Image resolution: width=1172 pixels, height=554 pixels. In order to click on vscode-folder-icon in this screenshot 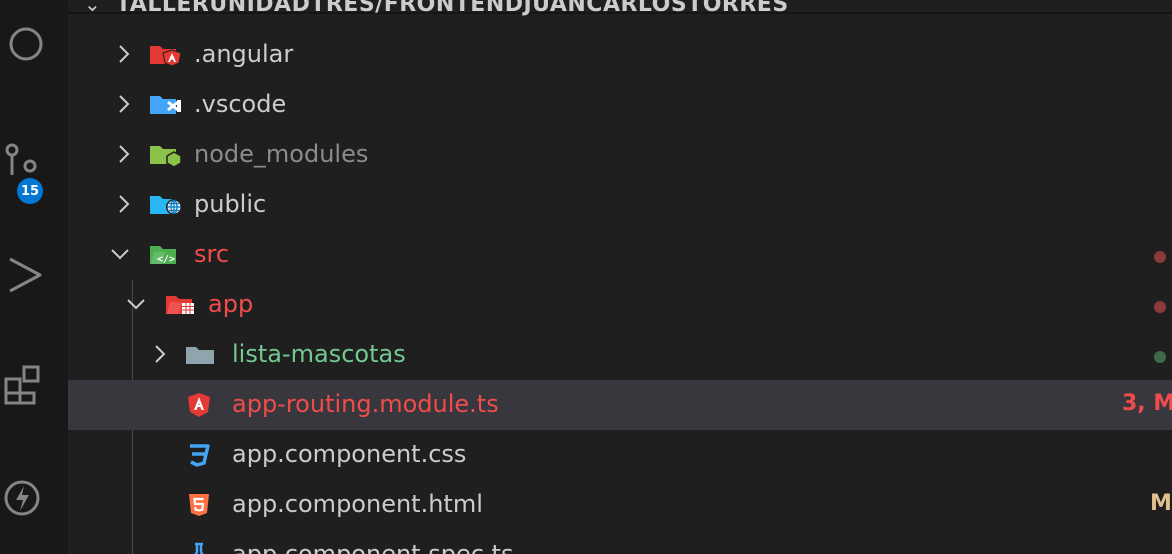, I will do `click(165, 105)`.